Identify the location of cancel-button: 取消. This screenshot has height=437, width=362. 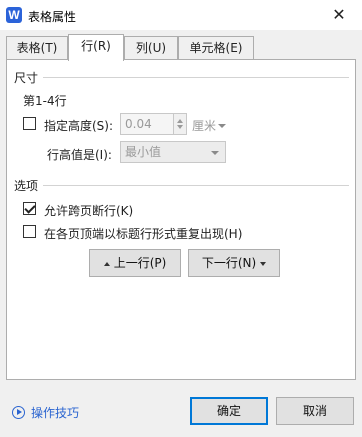
(315, 411).